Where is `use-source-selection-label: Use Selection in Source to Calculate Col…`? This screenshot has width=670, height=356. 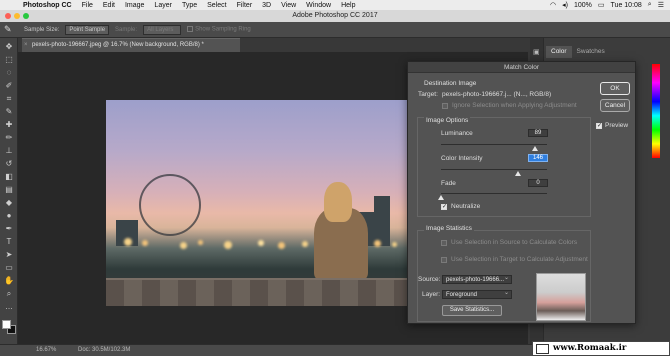
use-source-selection-label: Use Selection in Source to Calculate Col… is located at coordinates (514, 242).